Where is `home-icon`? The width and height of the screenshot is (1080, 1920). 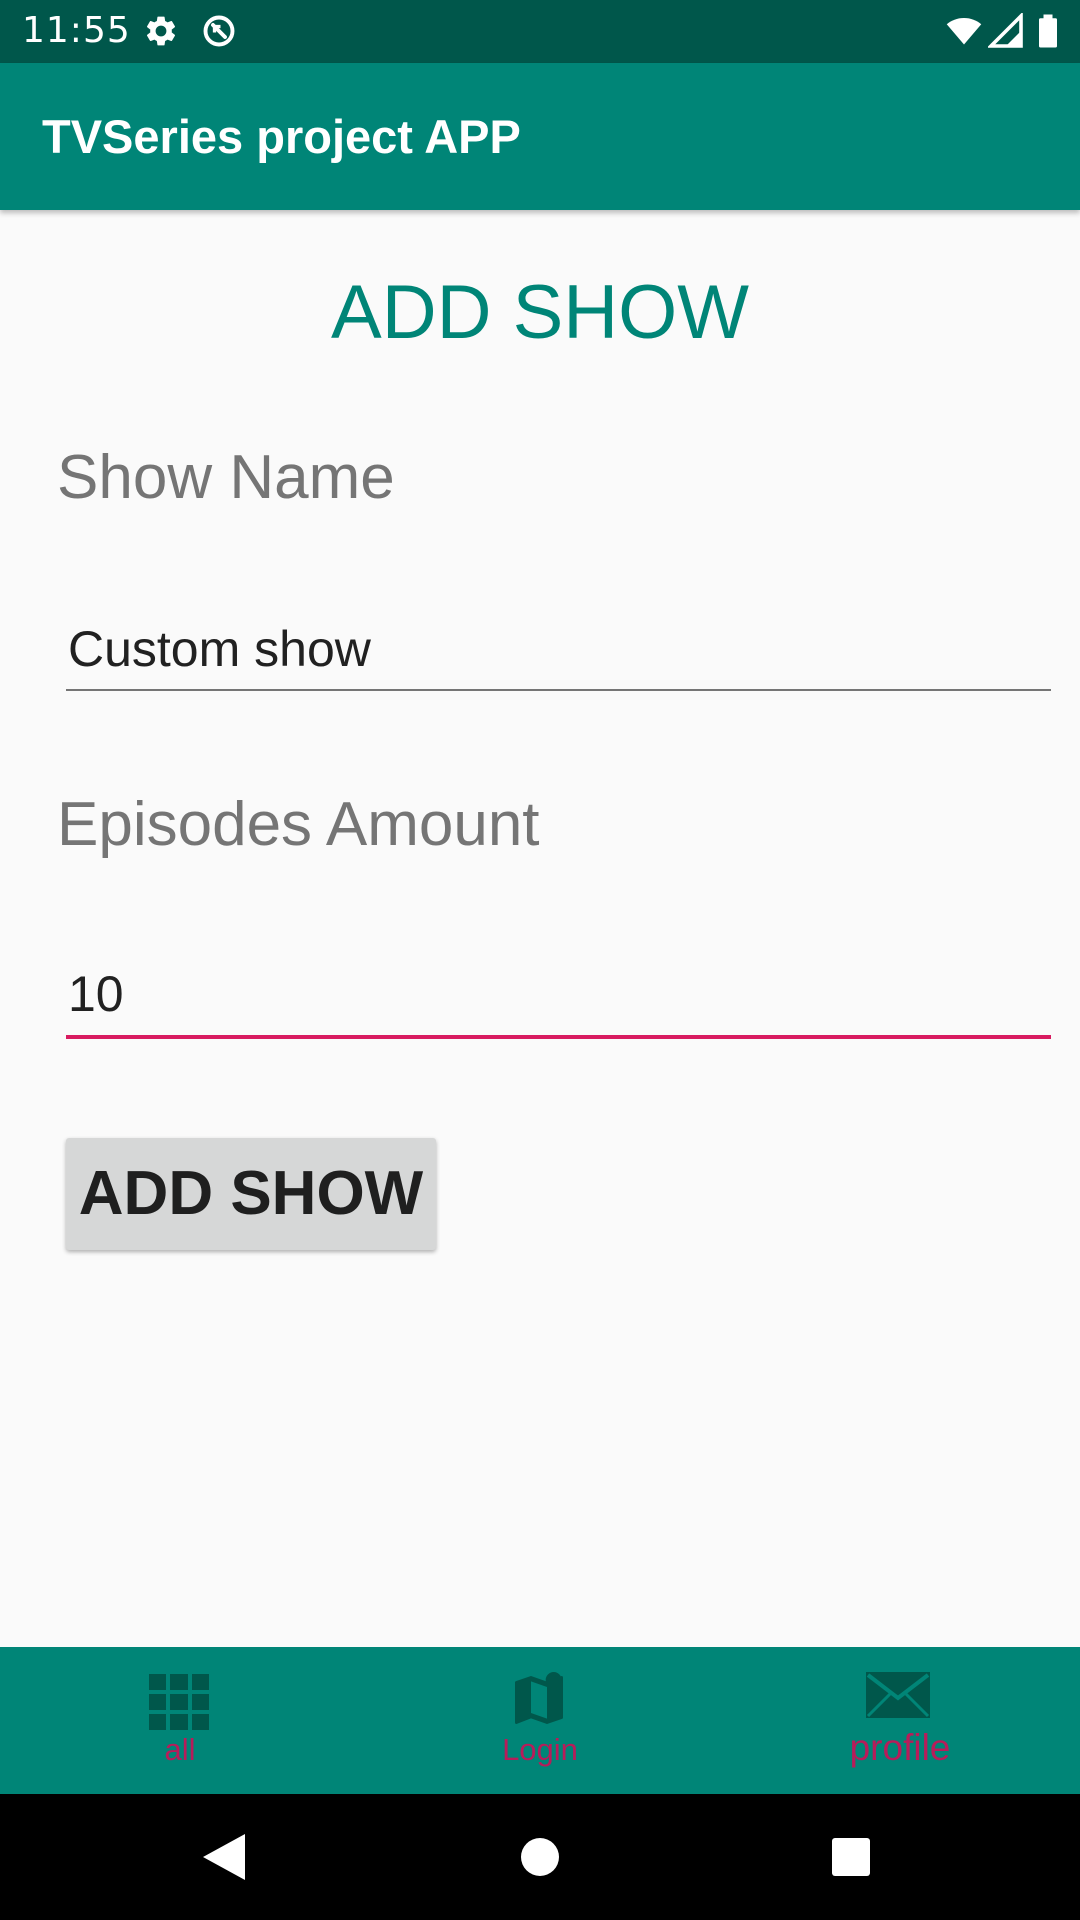
home-icon is located at coordinates (540, 1857).